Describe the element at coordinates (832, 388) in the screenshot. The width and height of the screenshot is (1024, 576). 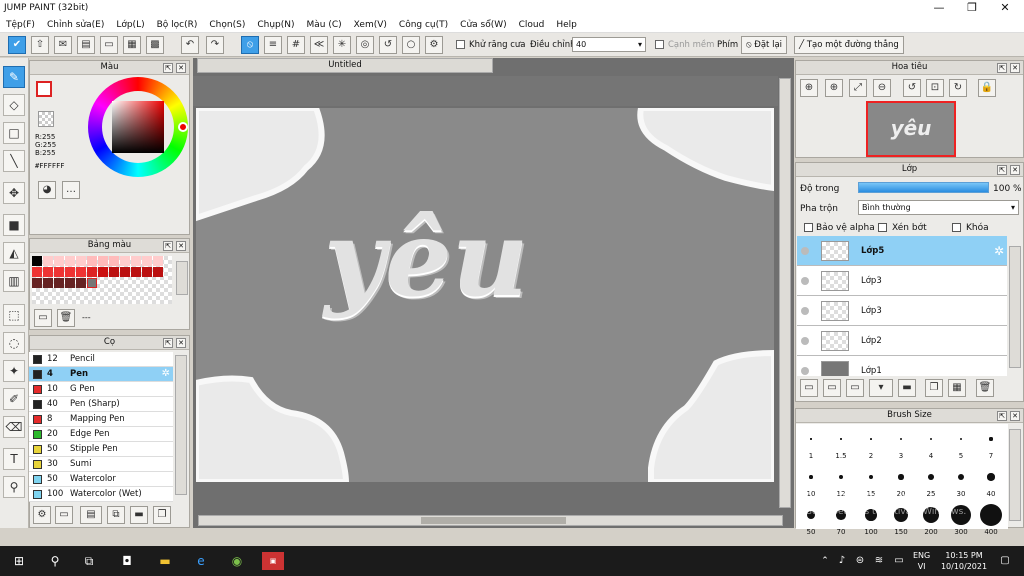
I see `new-layer-alt-icon: ▭` at that location.